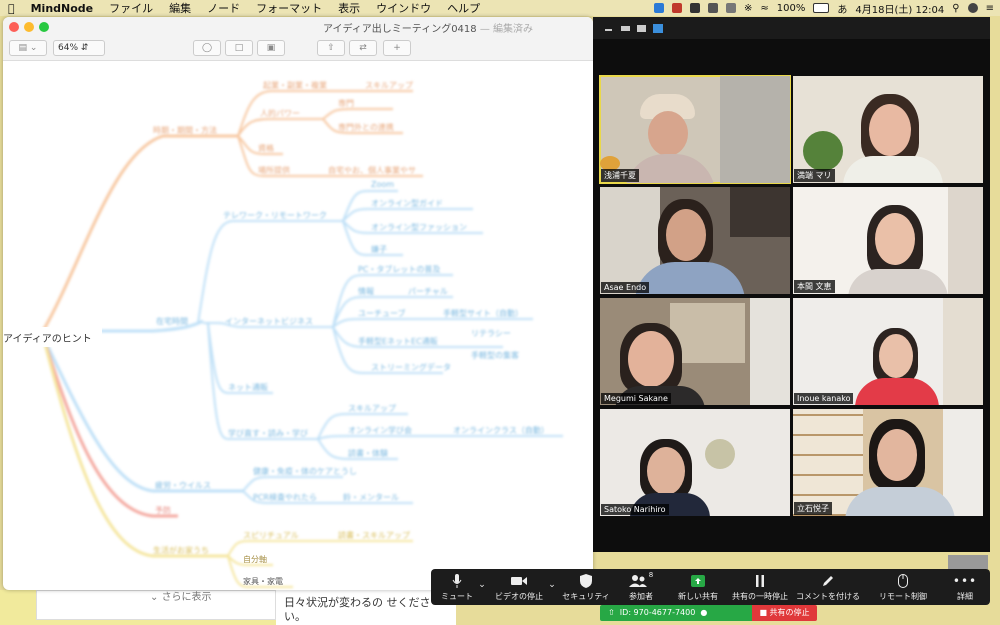  I want to click on audio-options-button: ⌄, so click(482, 587).